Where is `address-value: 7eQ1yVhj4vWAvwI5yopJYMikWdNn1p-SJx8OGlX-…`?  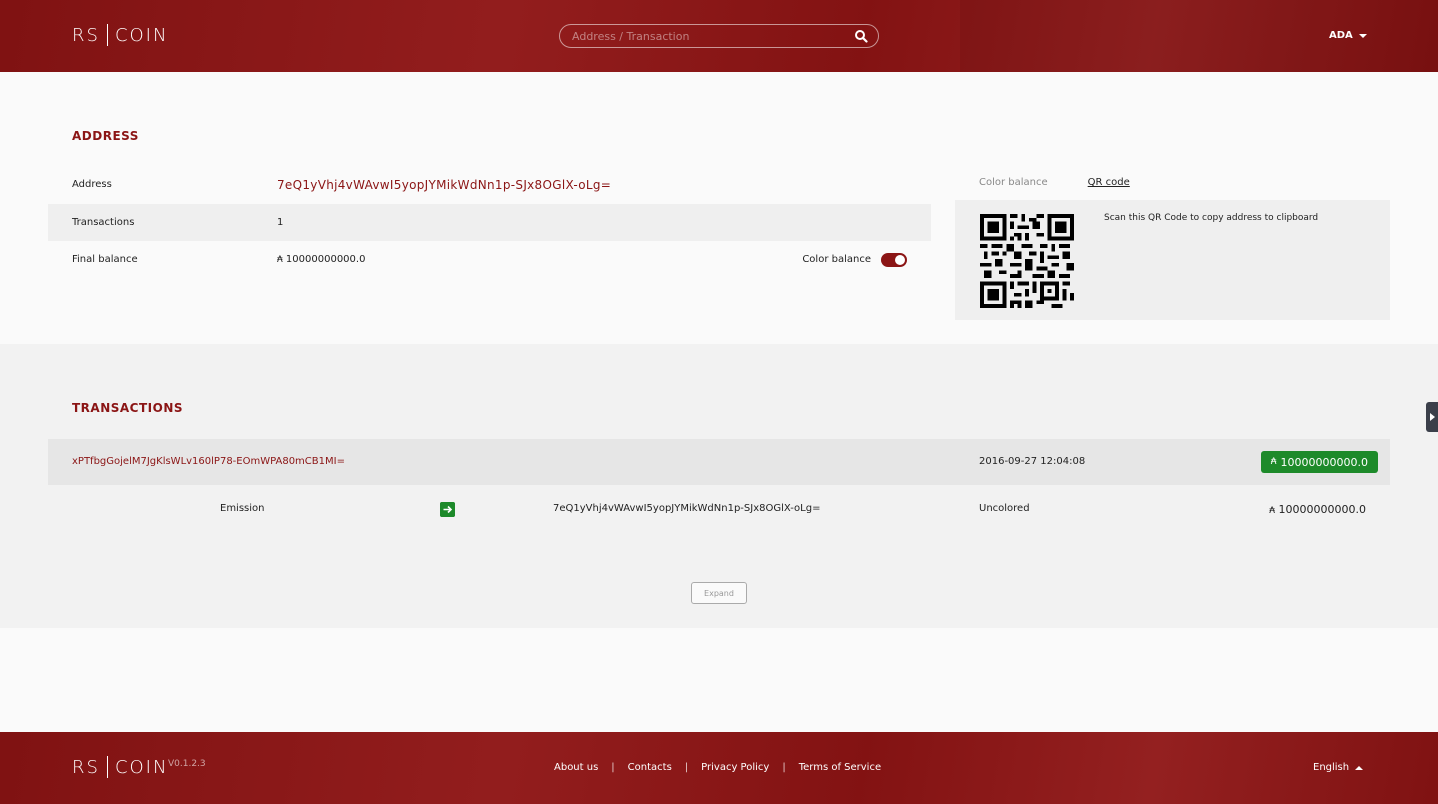
address-value: 7eQ1yVhj4vWAvwI5yopJYMikWdNn1p-SJx8OGlX-… is located at coordinates (444, 185).